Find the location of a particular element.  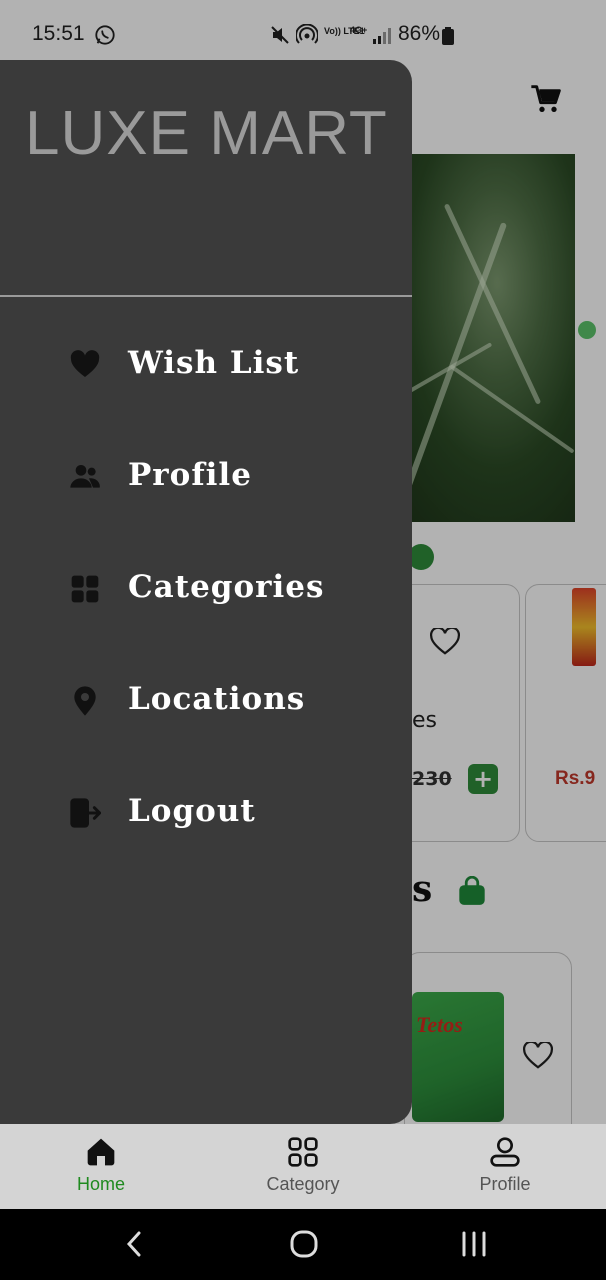

menu-item-logout: Logout is located at coordinates (206, 813).